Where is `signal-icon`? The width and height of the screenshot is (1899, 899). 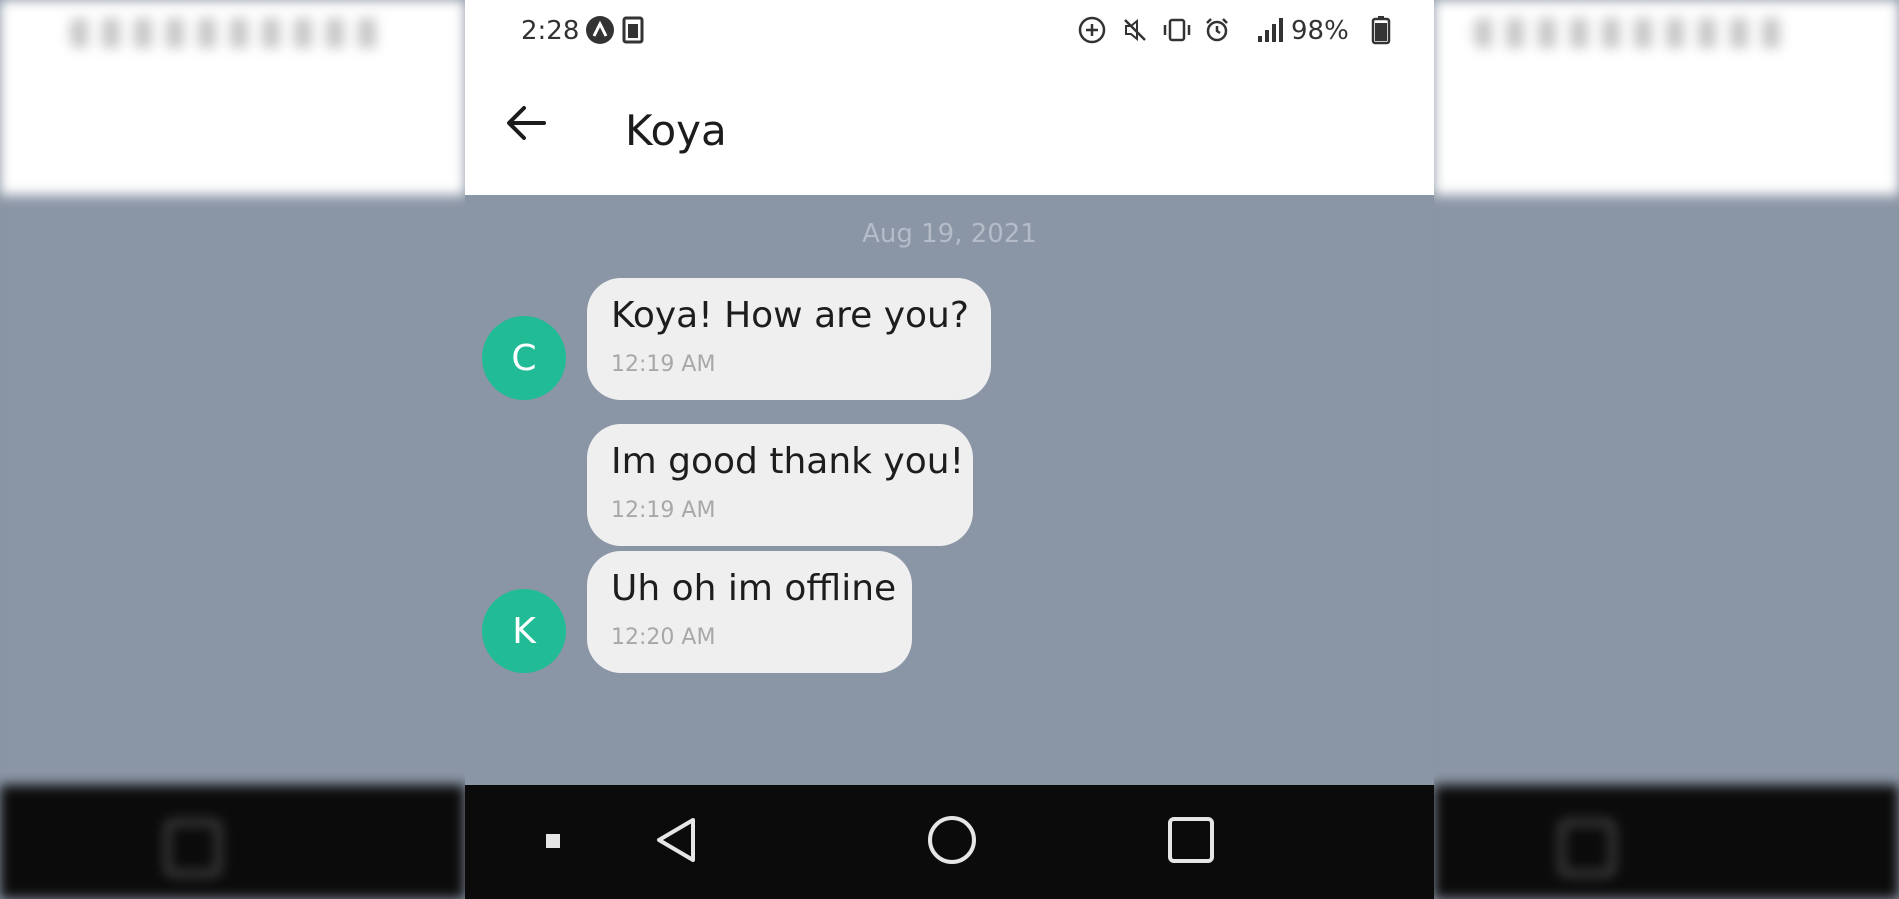 signal-icon is located at coordinates (1271, 30).